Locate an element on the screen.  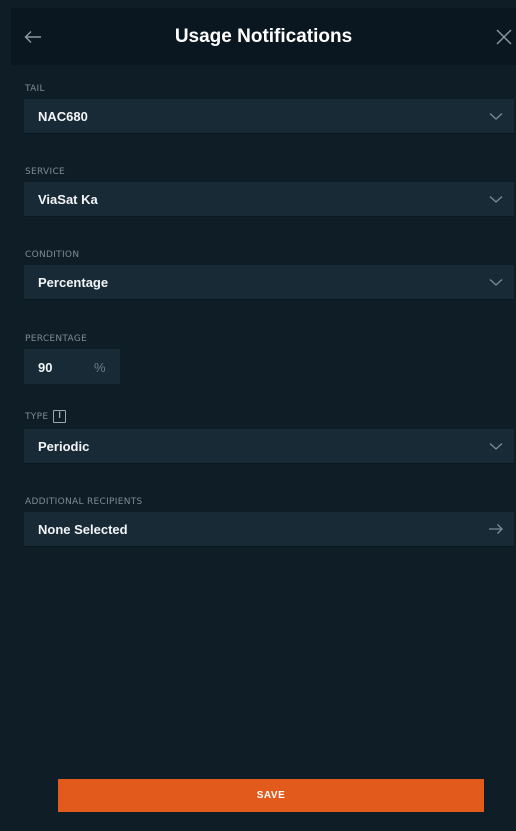
service-value: ViaSat Ka is located at coordinates (68, 199).